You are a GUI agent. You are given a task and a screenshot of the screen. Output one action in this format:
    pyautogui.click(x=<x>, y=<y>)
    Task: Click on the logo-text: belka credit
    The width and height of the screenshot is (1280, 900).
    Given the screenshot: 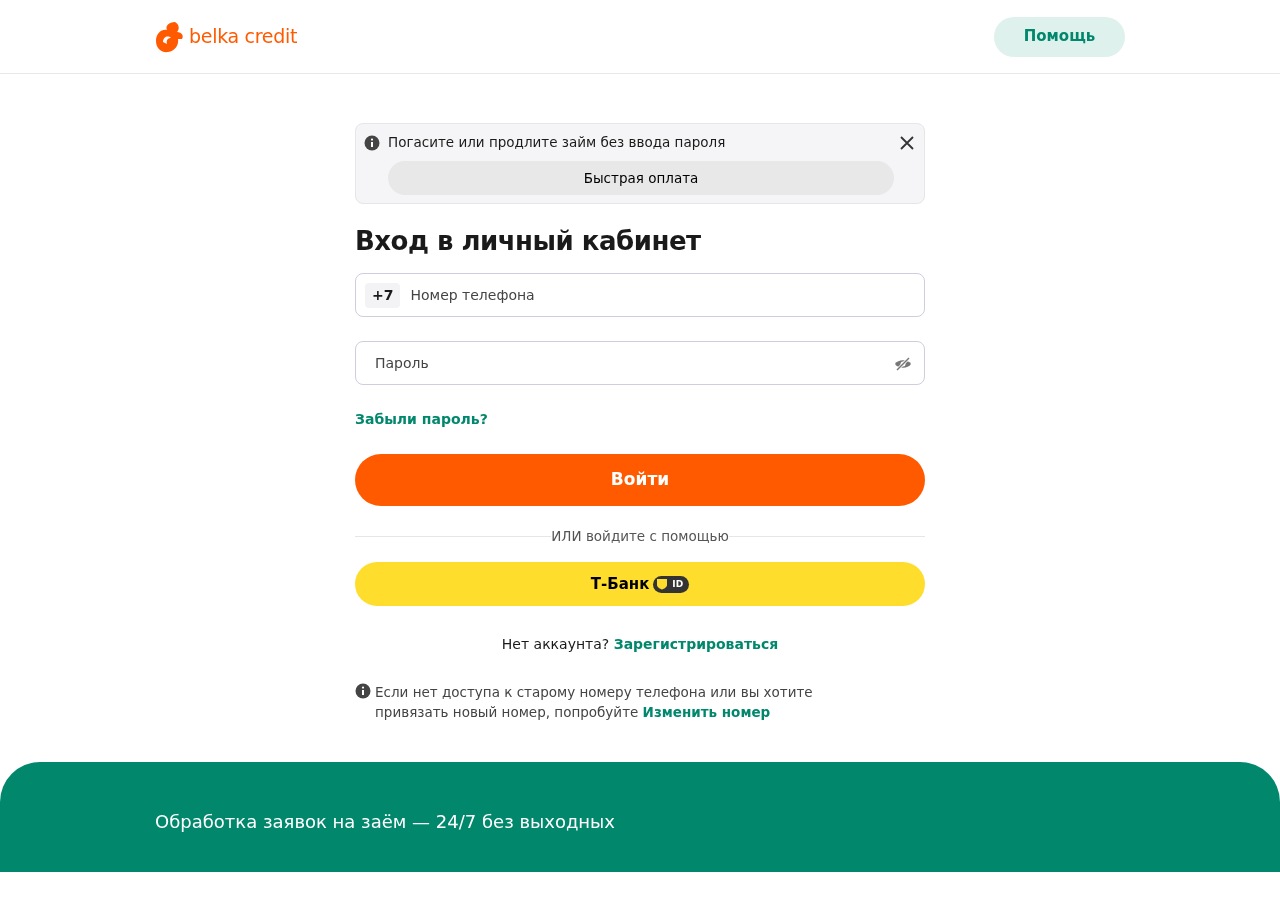 What is the action you would take?
    pyautogui.click(x=243, y=36)
    